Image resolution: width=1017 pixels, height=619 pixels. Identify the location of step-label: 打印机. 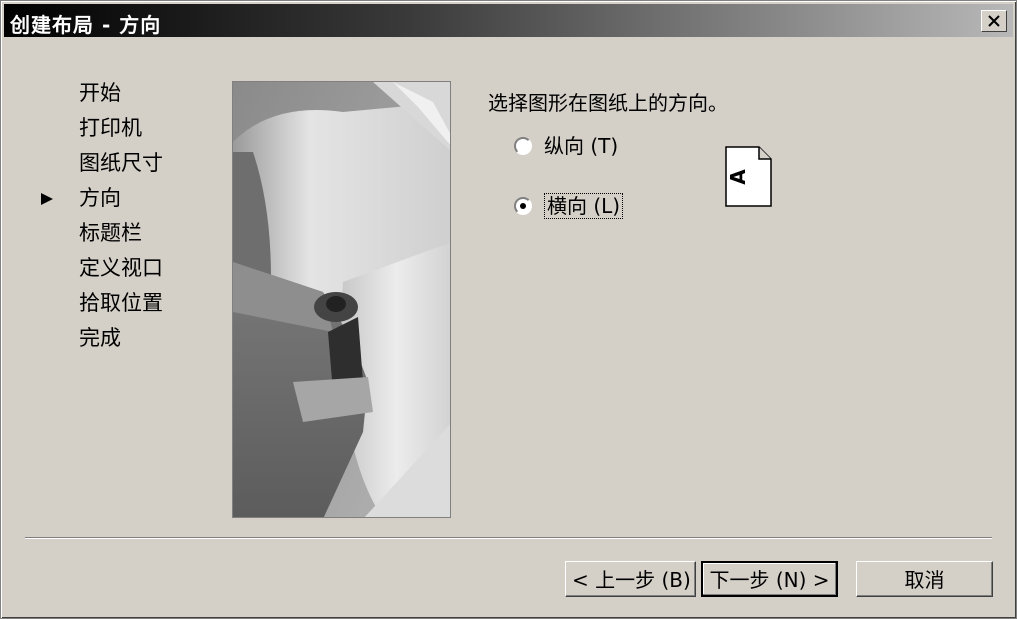
(110, 128).